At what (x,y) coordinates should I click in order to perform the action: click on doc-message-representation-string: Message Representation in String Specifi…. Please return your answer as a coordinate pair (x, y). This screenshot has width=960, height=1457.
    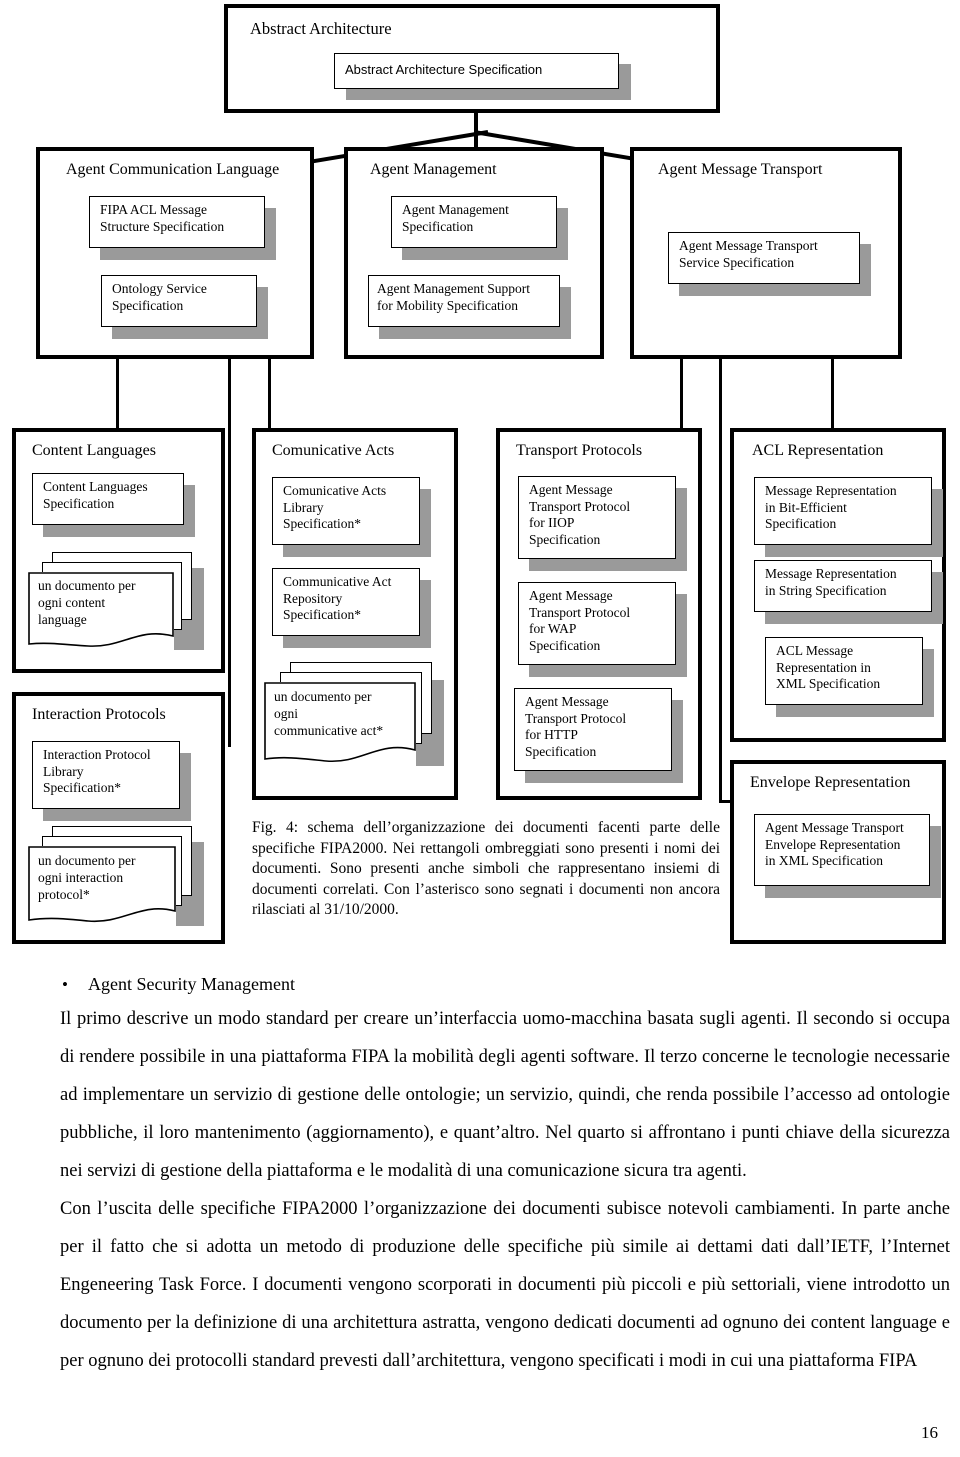
    Looking at the image, I should click on (843, 586).